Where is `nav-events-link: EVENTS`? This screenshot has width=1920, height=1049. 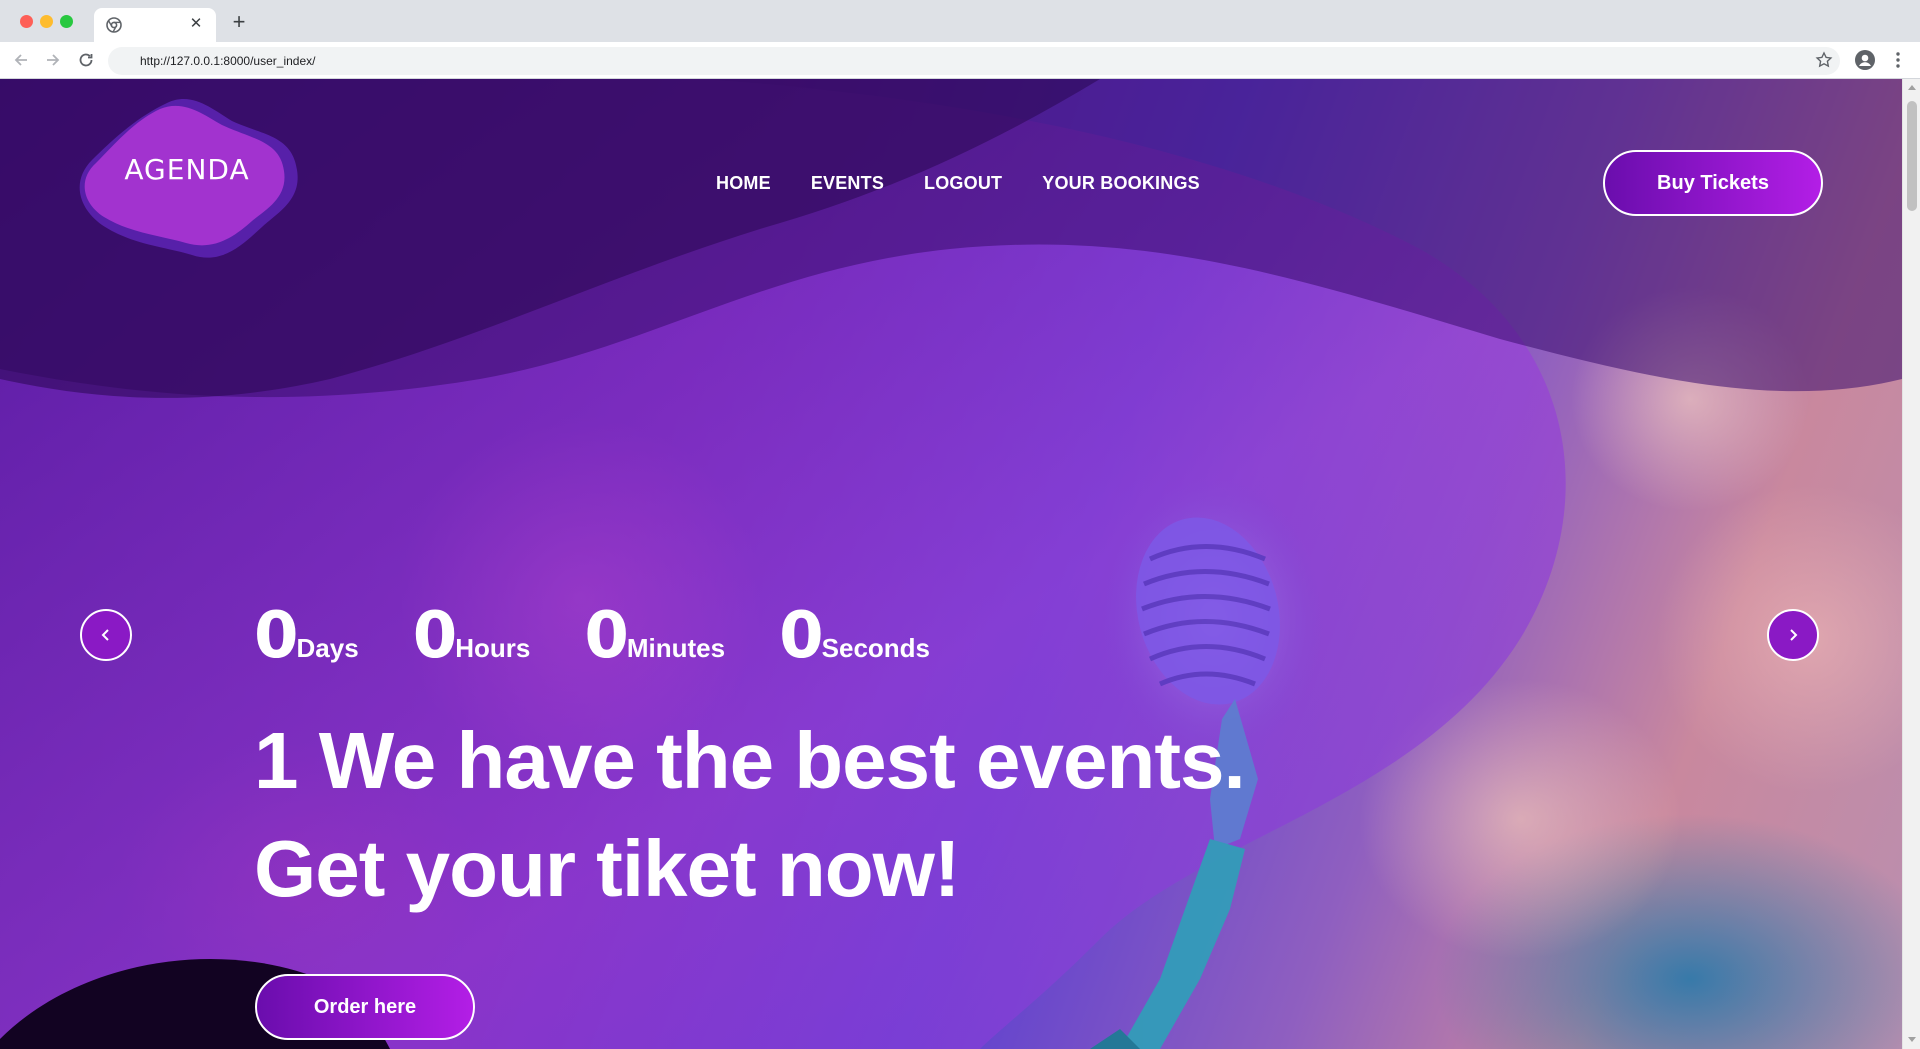 nav-events-link: EVENTS is located at coordinates (847, 183).